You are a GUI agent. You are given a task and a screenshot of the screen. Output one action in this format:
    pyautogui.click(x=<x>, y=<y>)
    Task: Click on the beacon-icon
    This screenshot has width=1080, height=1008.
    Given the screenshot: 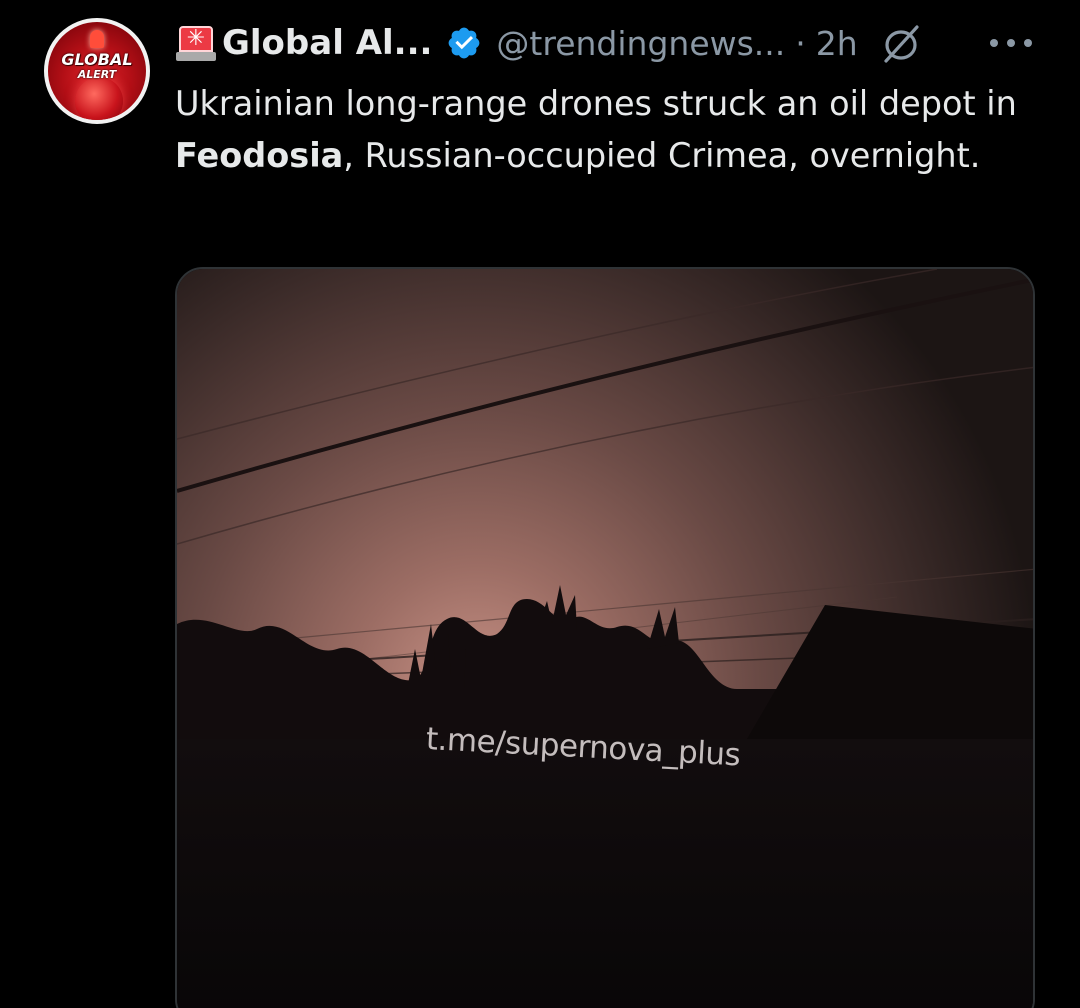 What is the action you would take?
    pyautogui.click(x=97, y=39)
    